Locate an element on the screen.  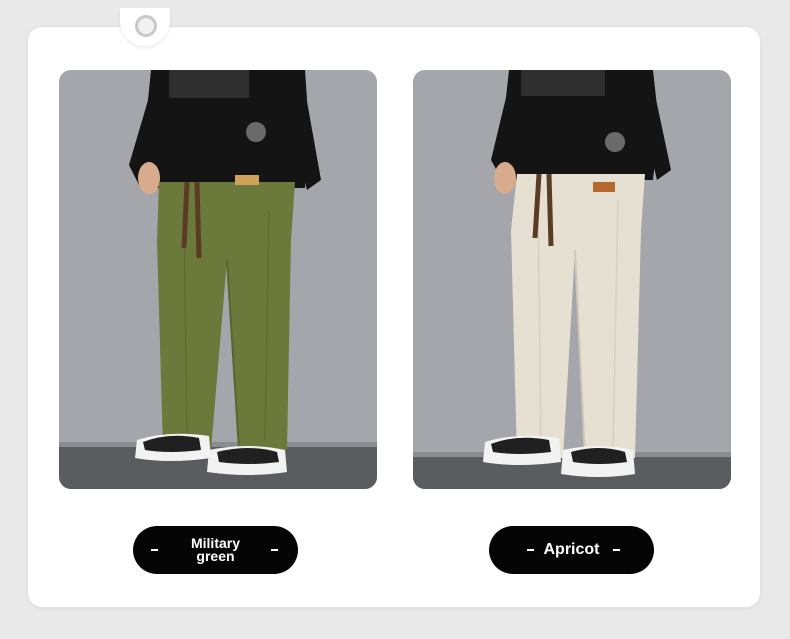
color-label-text: Apricot is located at coordinates (571, 549).